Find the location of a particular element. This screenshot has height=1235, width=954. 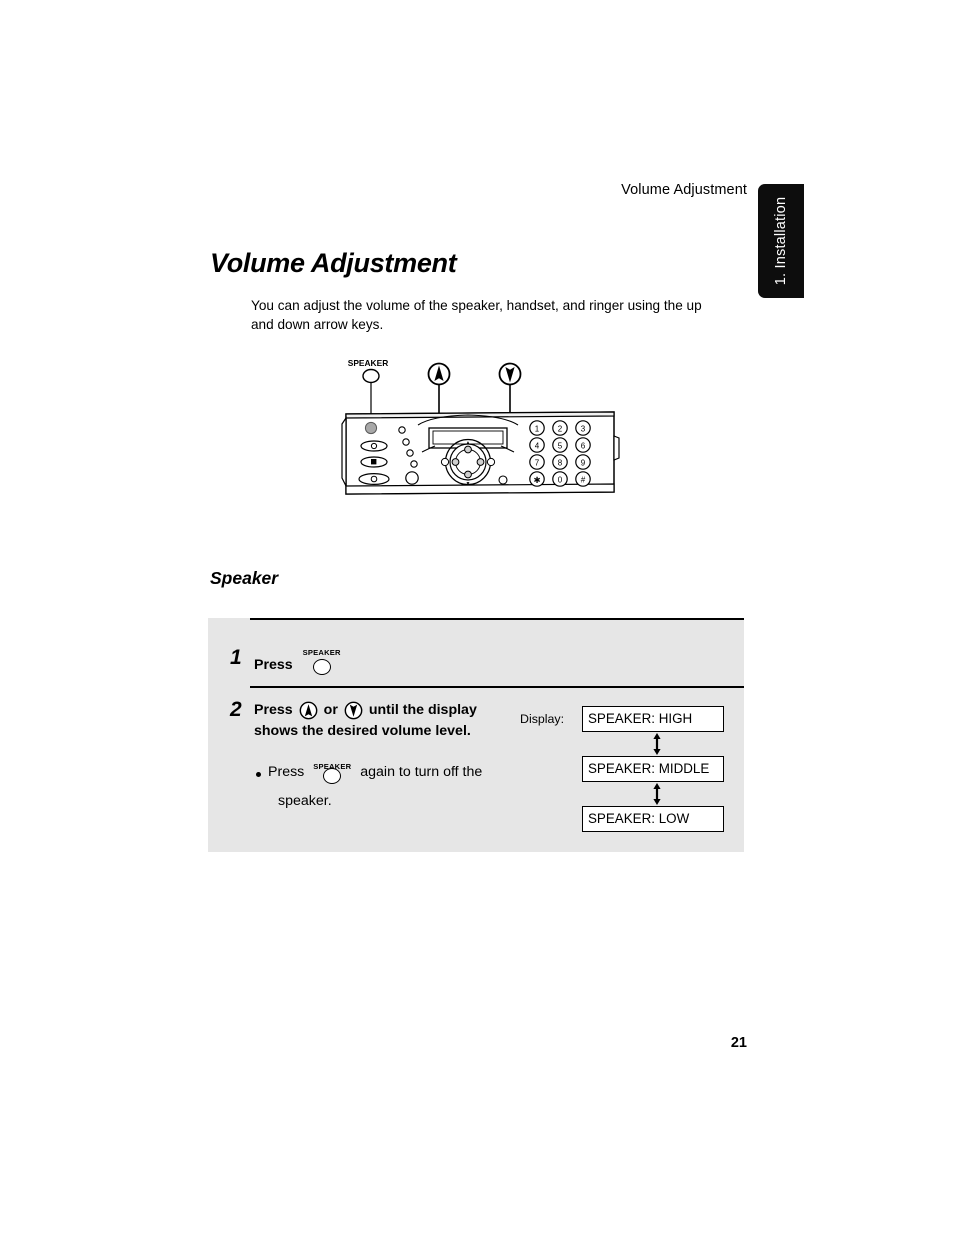

keypad-key: 4 is located at coordinates (537, 445).